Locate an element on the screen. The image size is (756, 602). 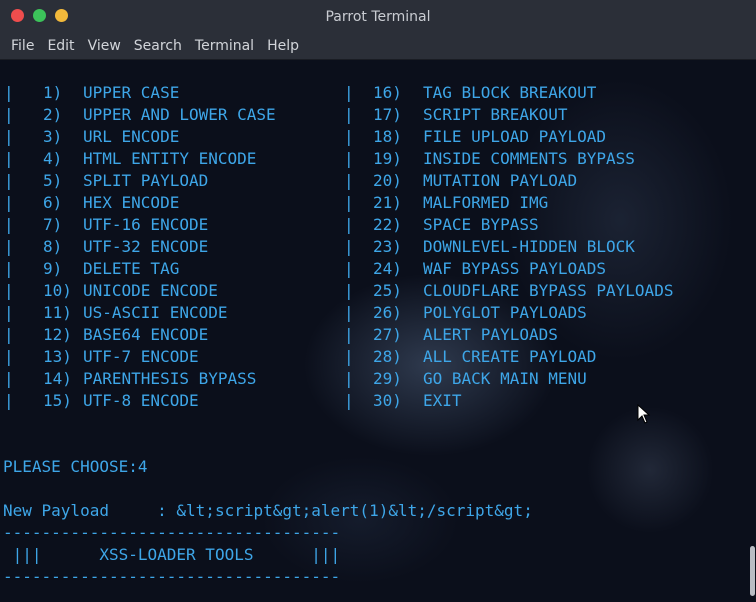
option-number: 21) is located at coordinates (387, 202).